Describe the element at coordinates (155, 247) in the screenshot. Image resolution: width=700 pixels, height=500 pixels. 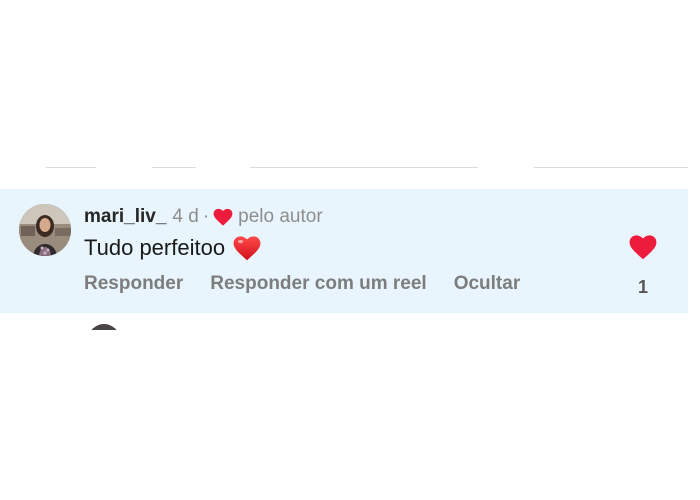
I see `comment-body: Tudo perfeitoo` at that location.